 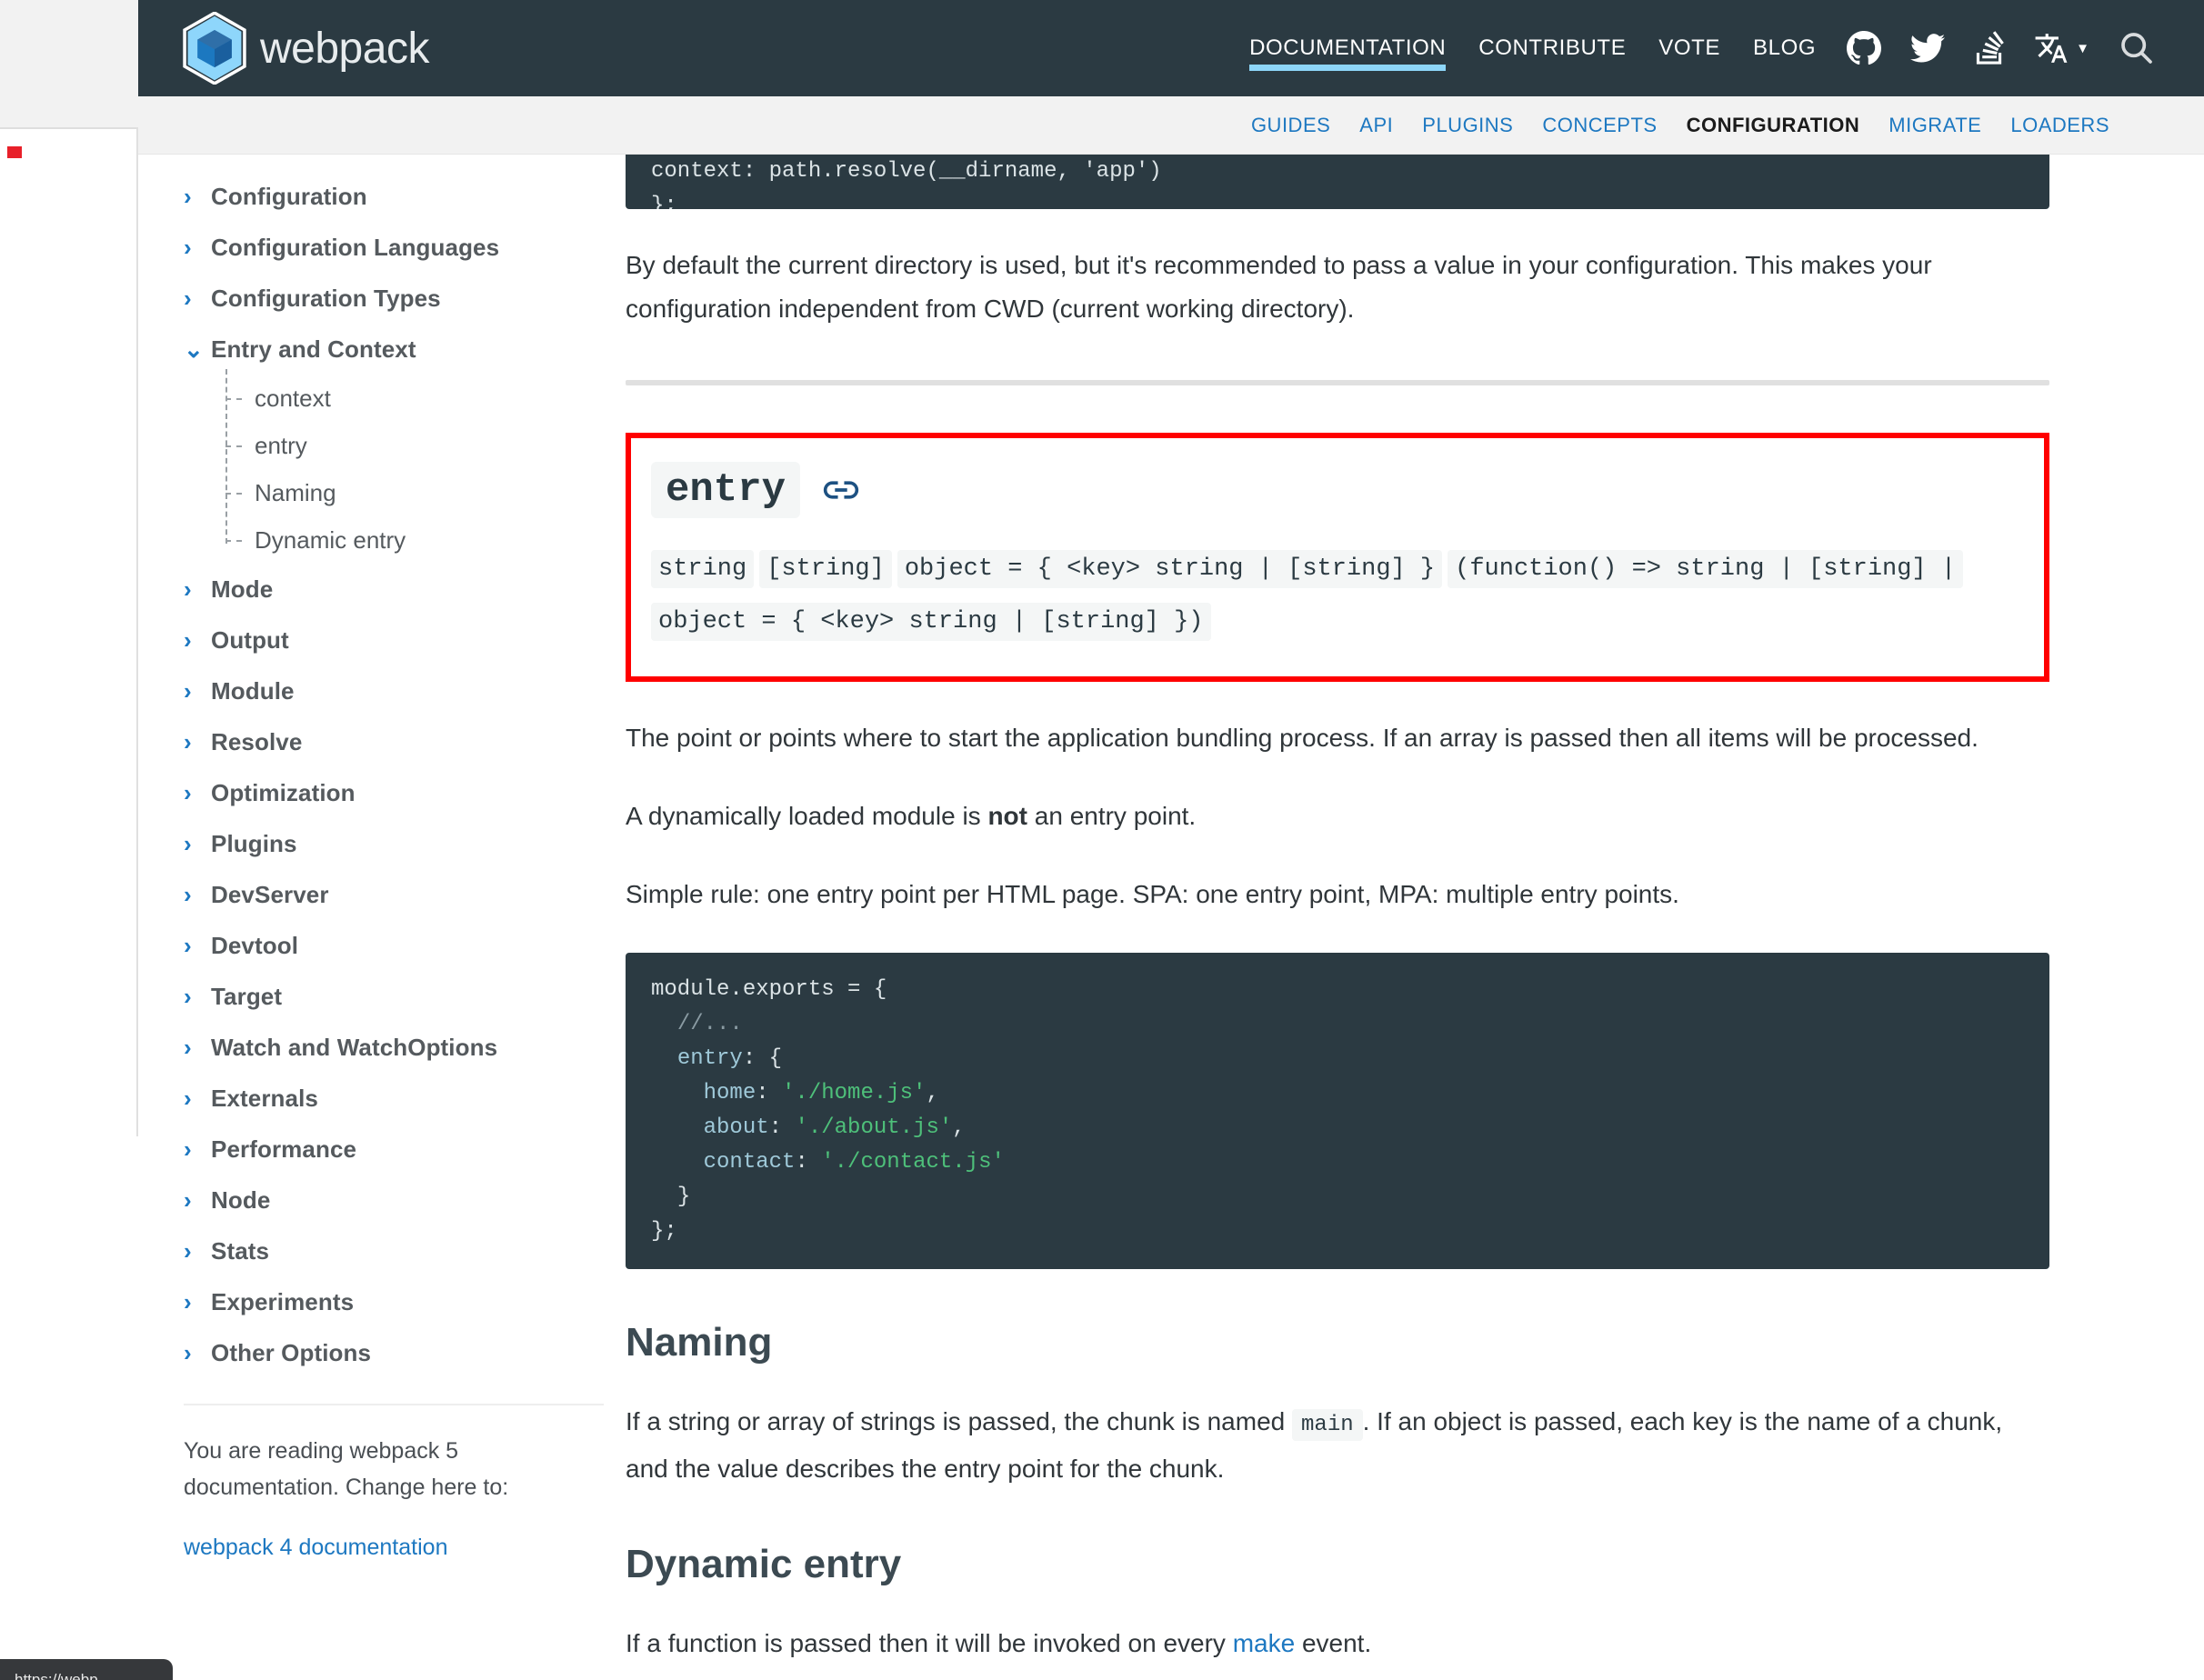 What do you see at coordinates (699, 1343) in the screenshot?
I see `naming-heading: Naming` at bounding box center [699, 1343].